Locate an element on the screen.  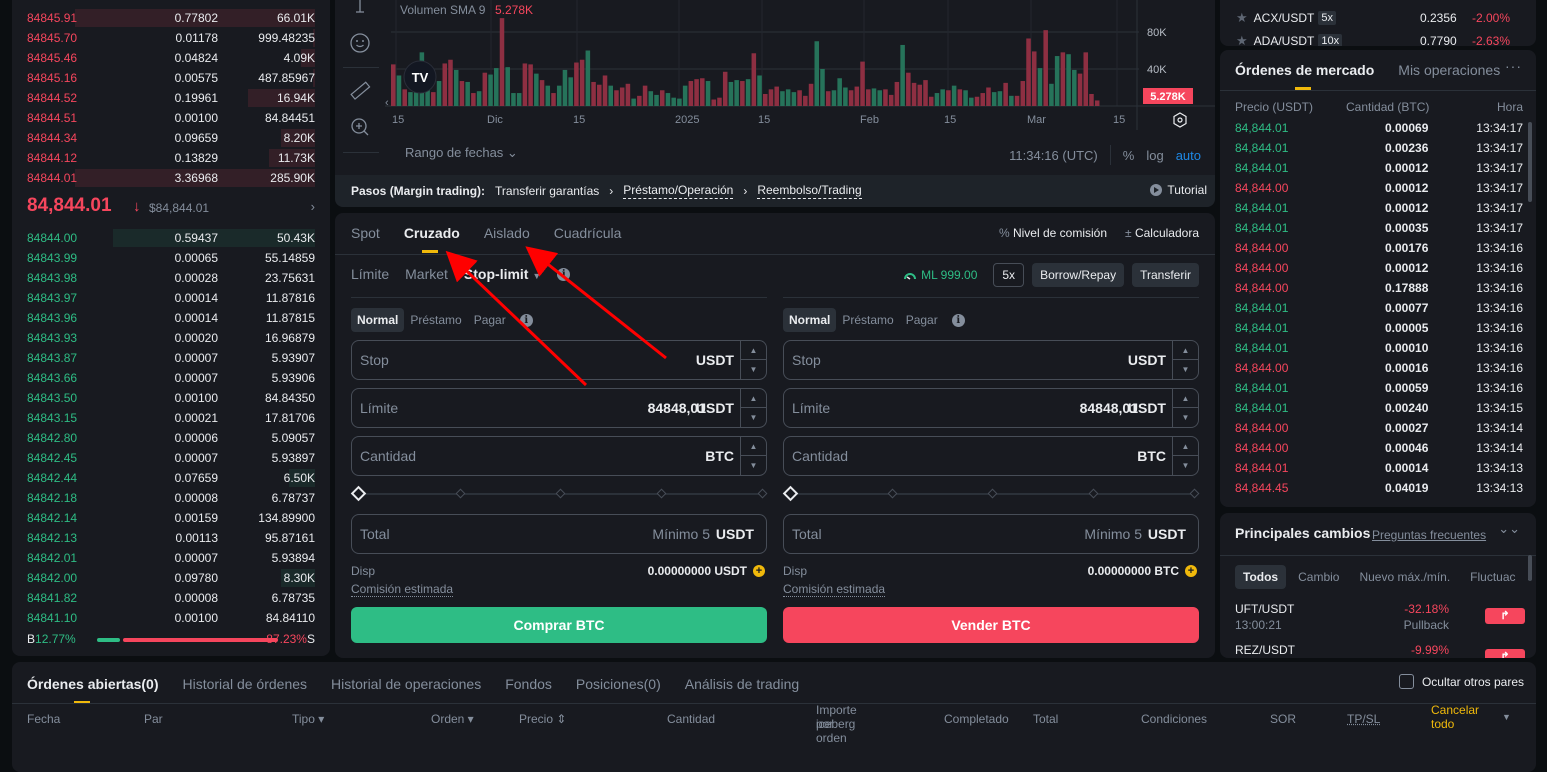
caret-down-icon: ▼ is located at coordinates (1506, 717).